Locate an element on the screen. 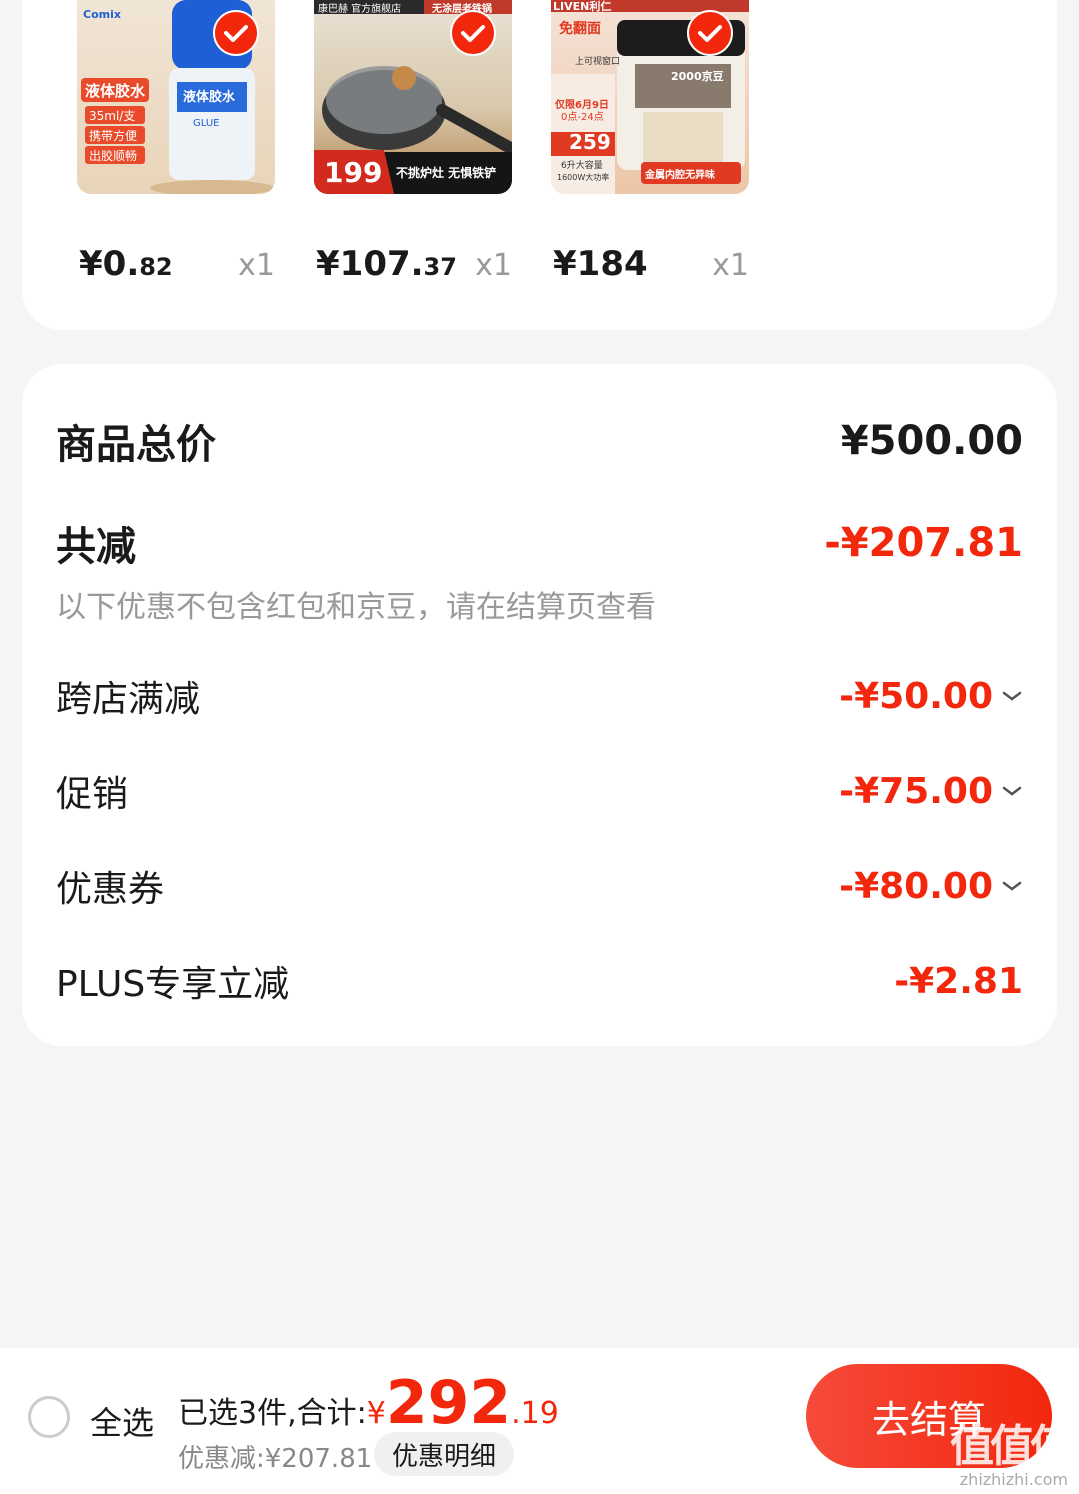 This screenshot has height=1494, width=1079. discount-summary-text: 优惠减:¥207.81 is located at coordinates (275, 1459).